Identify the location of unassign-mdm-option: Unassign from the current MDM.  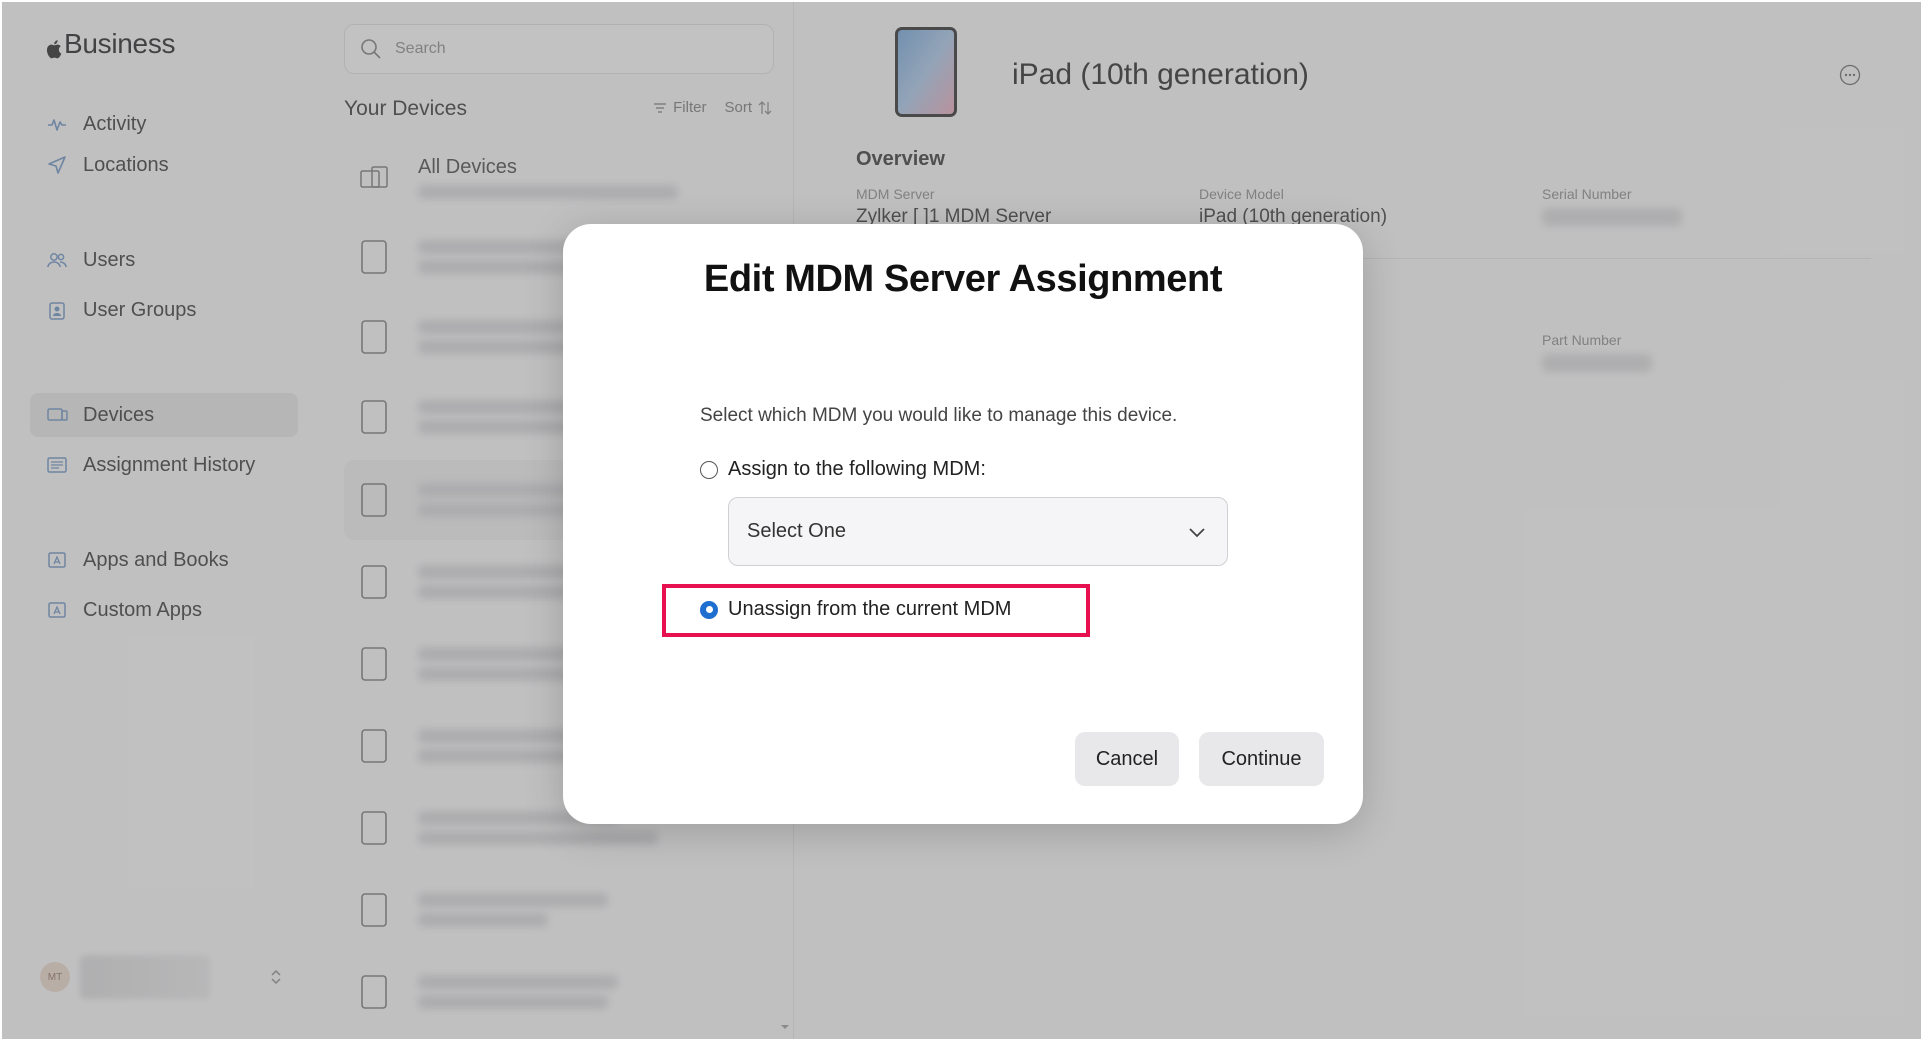
(855, 609).